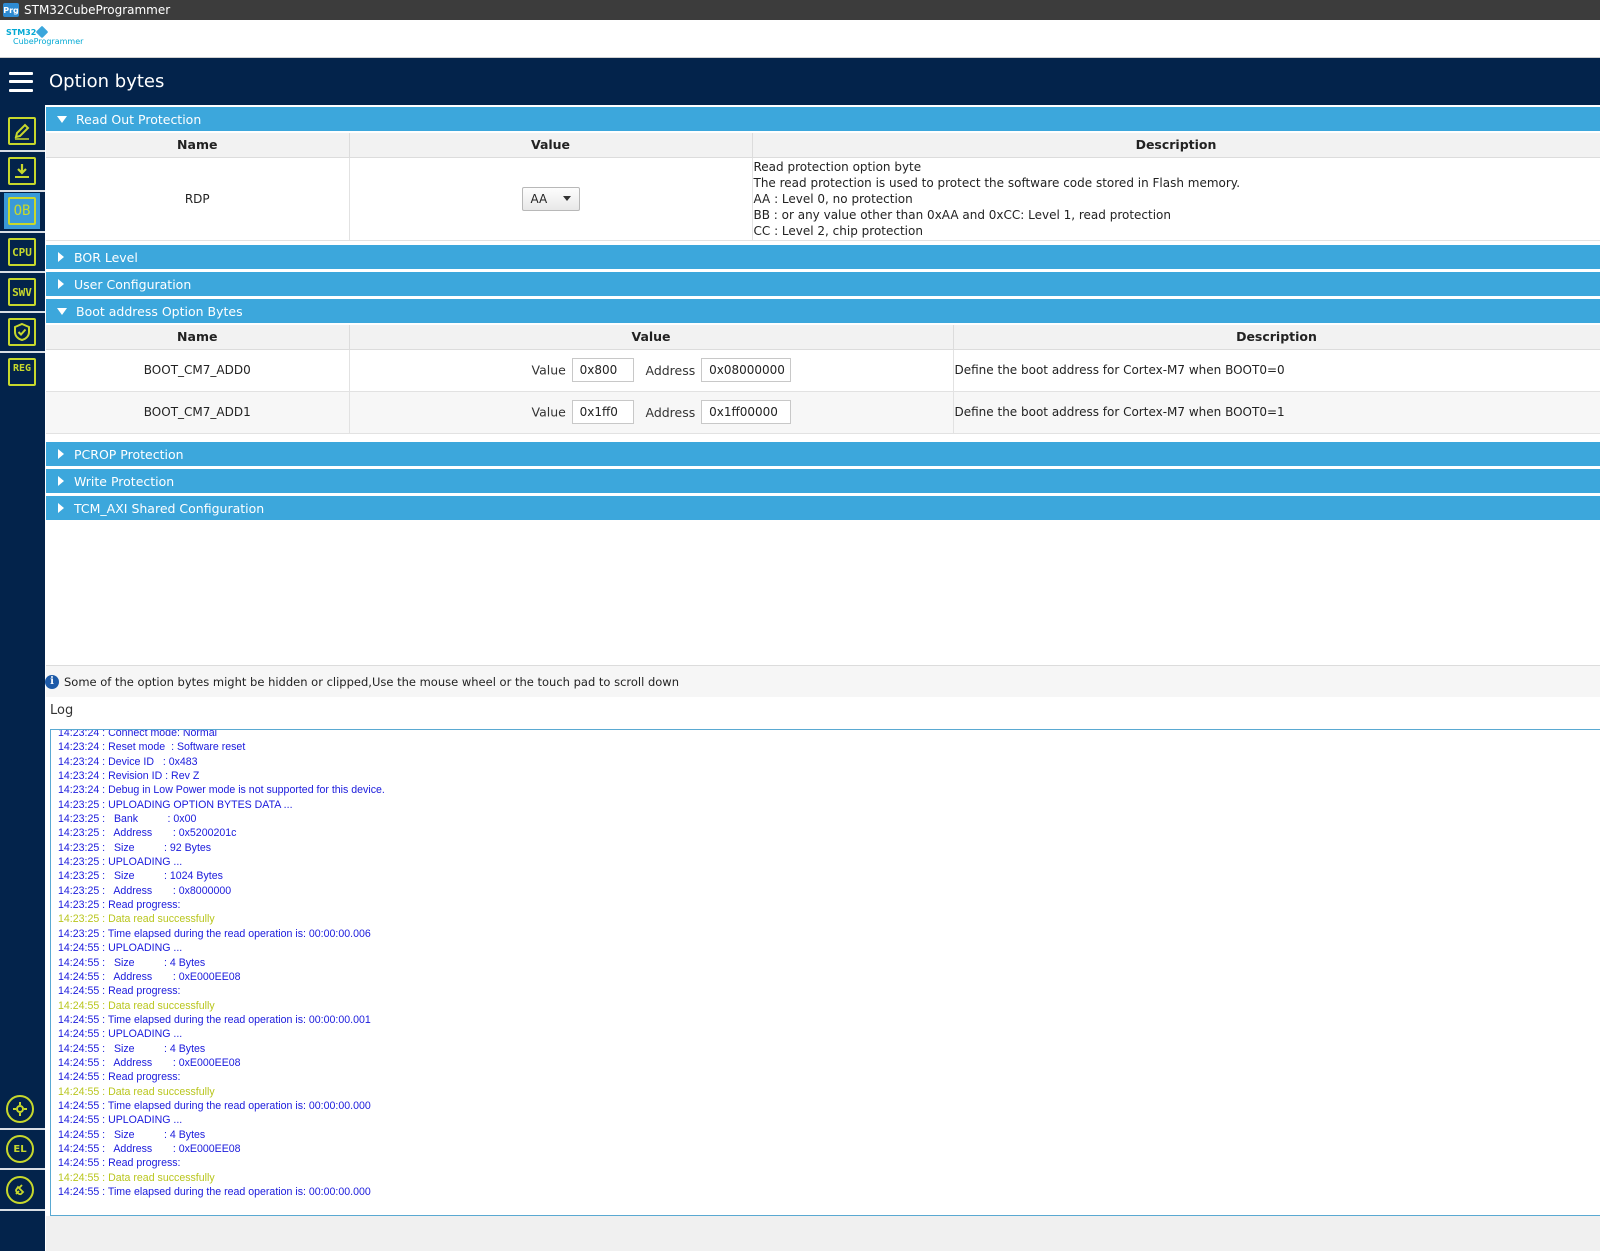 The height and width of the screenshot is (1251, 1600). What do you see at coordinates (137, 734) in the screenshot?
I see `log-line: 14:23:24 : Connect mode: Normal` at bounding box center [137, 734].